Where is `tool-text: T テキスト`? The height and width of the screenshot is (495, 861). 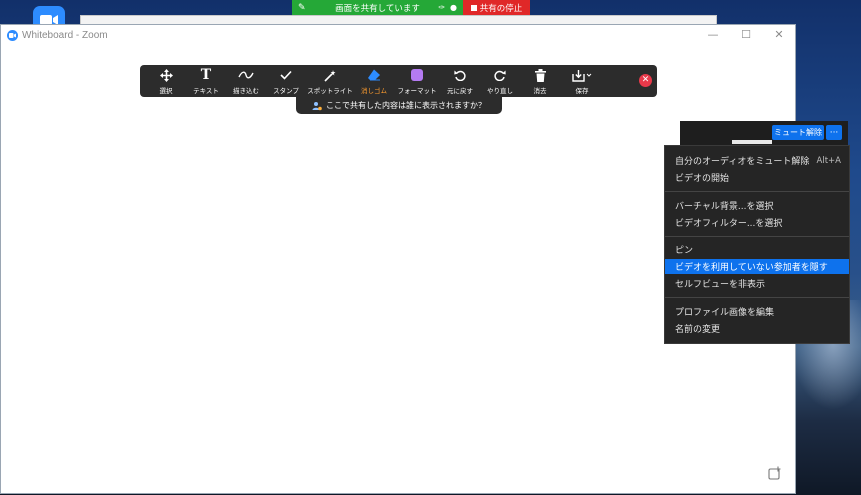 tool-text: T テキスト is located at coordinates (206, 81).